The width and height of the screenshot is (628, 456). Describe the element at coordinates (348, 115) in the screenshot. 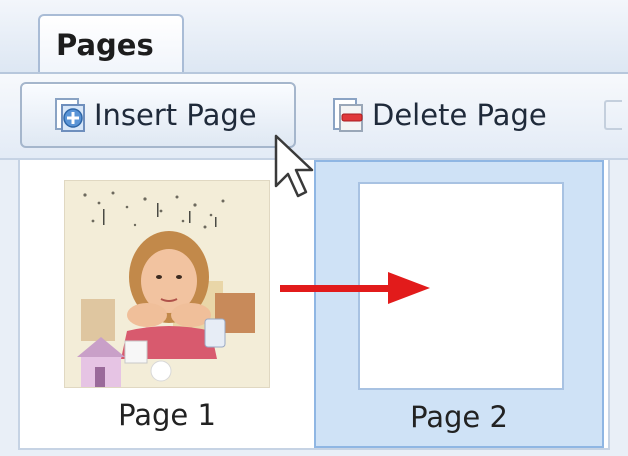

I see `delete-page-icon` at that location.